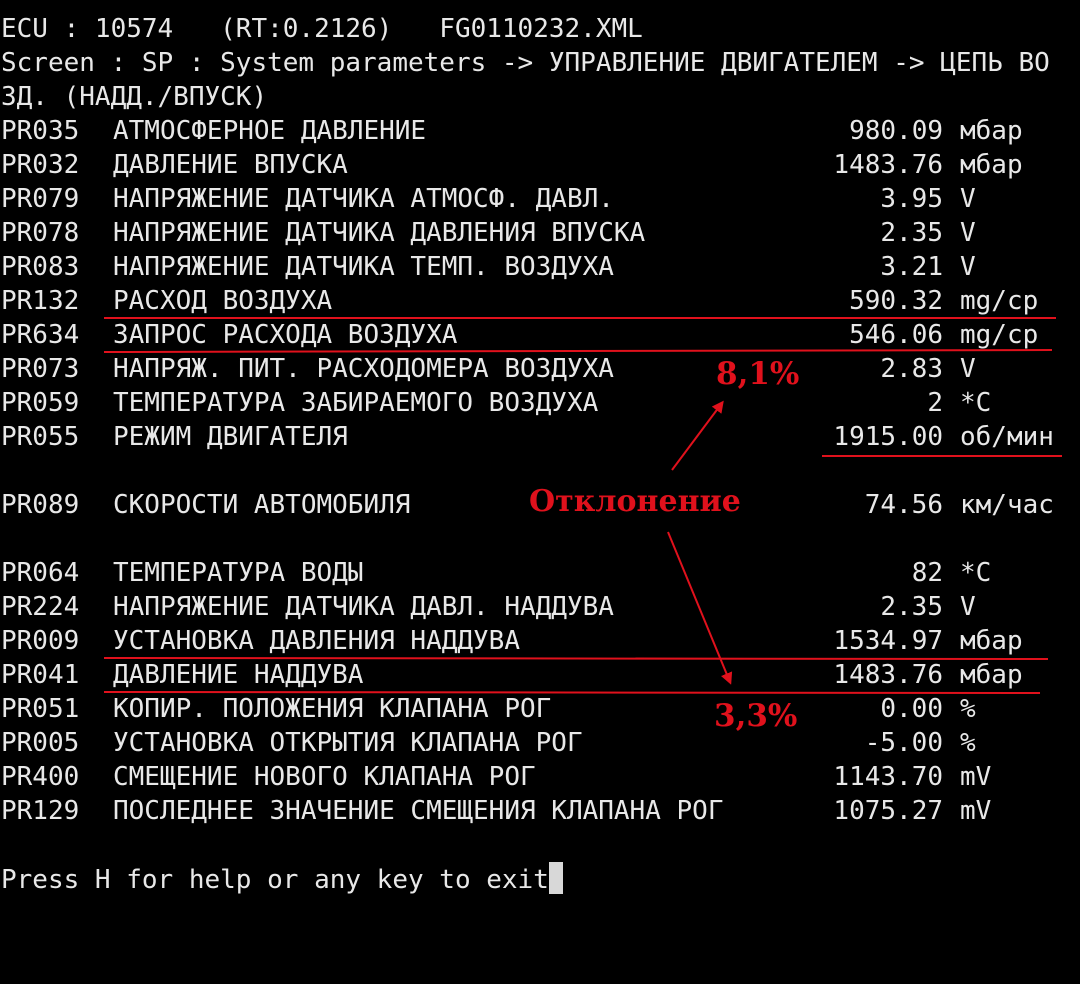 The width and height of the screenshot is (1080, 984). I want to click on underline-air-flow-request, so click(578, 351).